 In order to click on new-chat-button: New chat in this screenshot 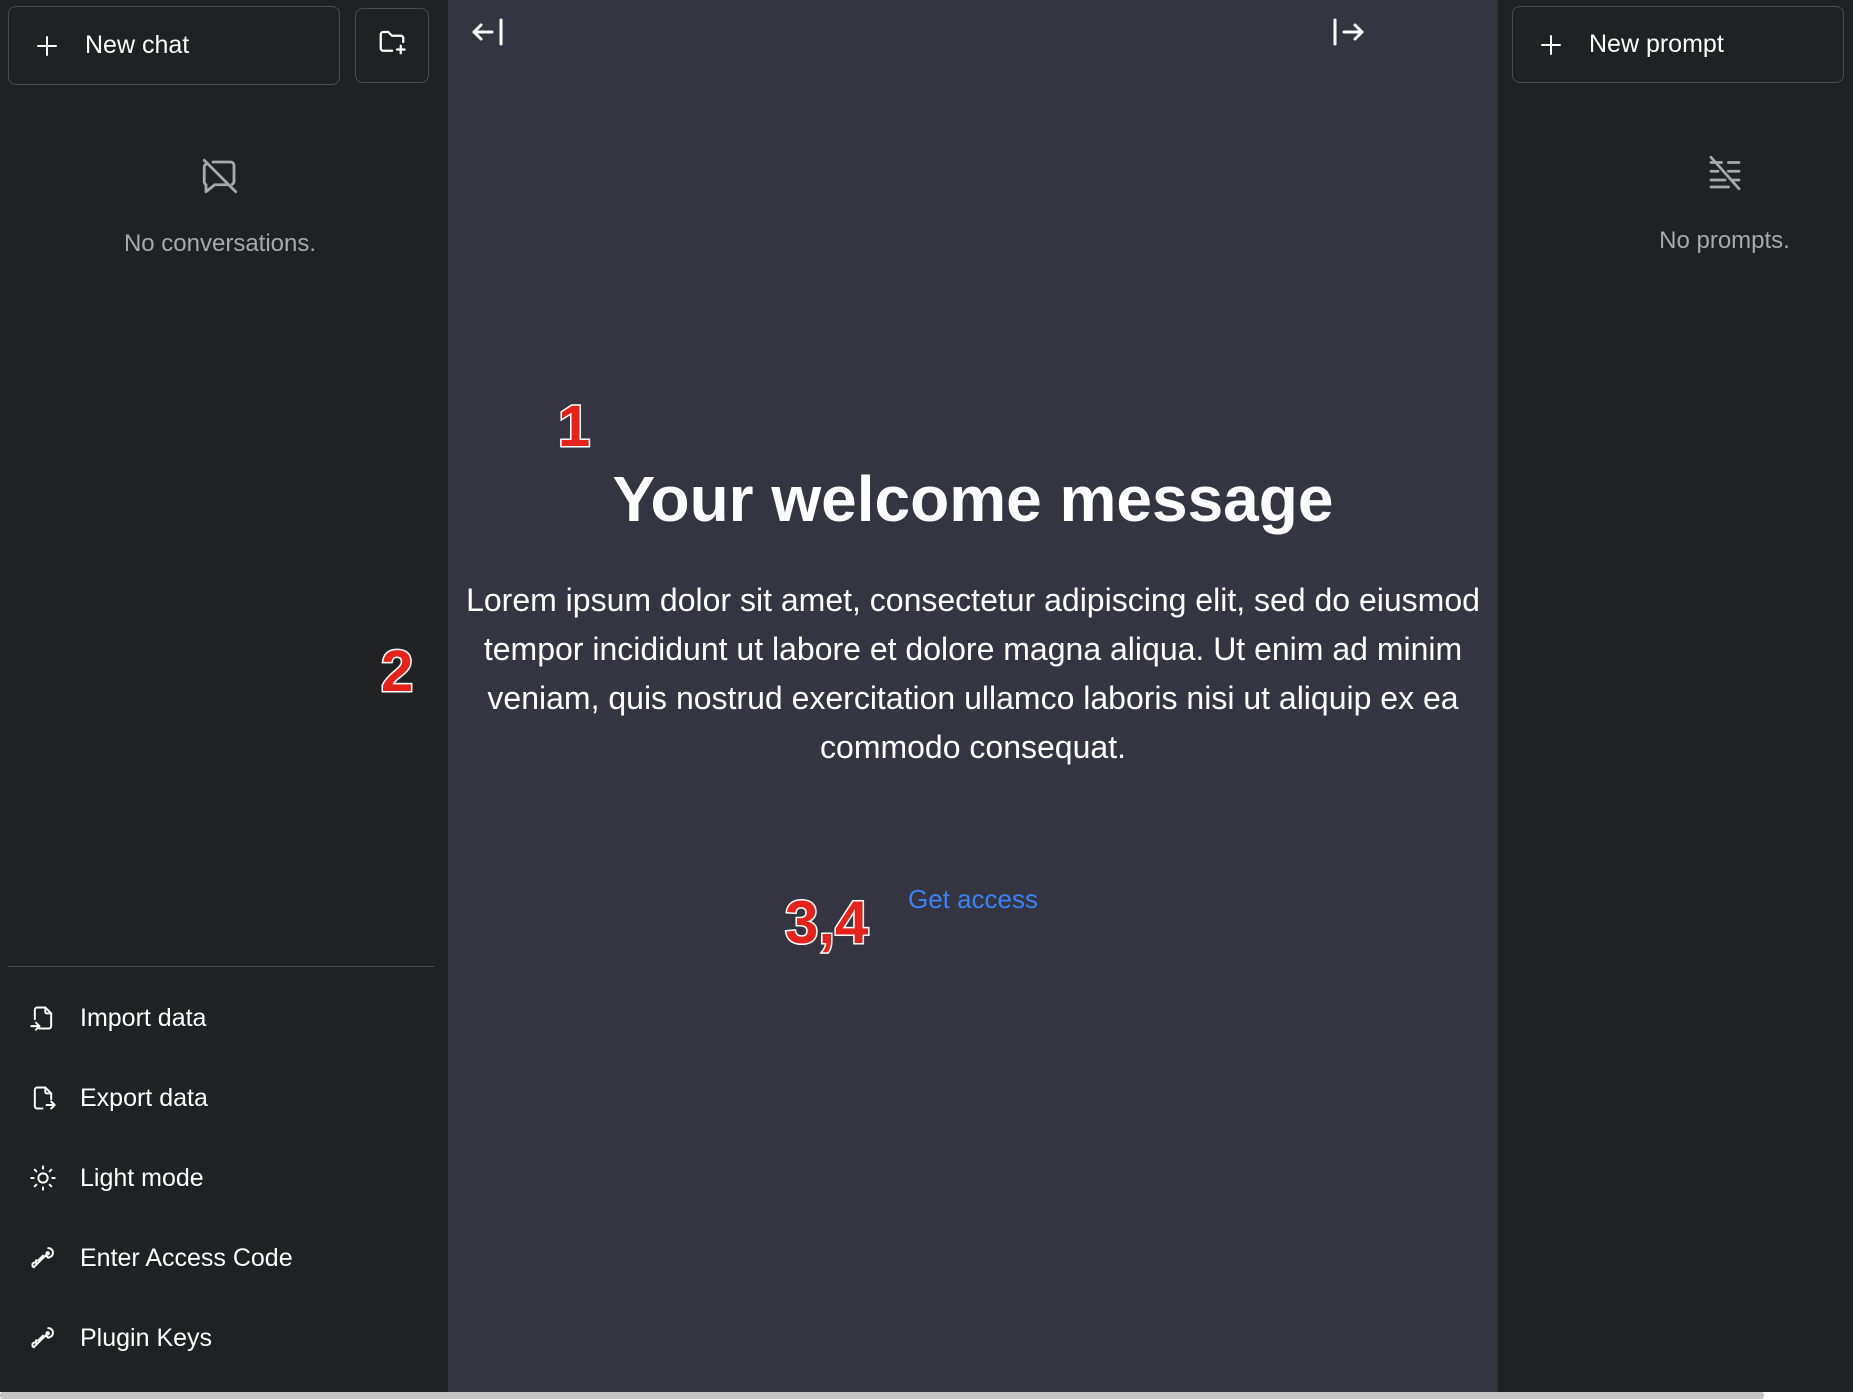, I will do `click(174, 45)`.